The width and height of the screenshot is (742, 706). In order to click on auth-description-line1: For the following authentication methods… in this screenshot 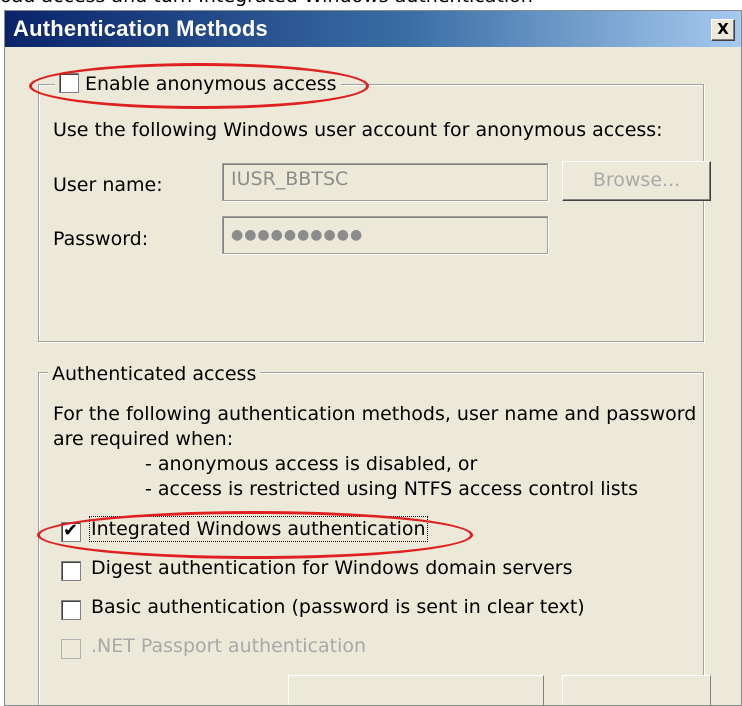, I will do `click(375, 414)`.